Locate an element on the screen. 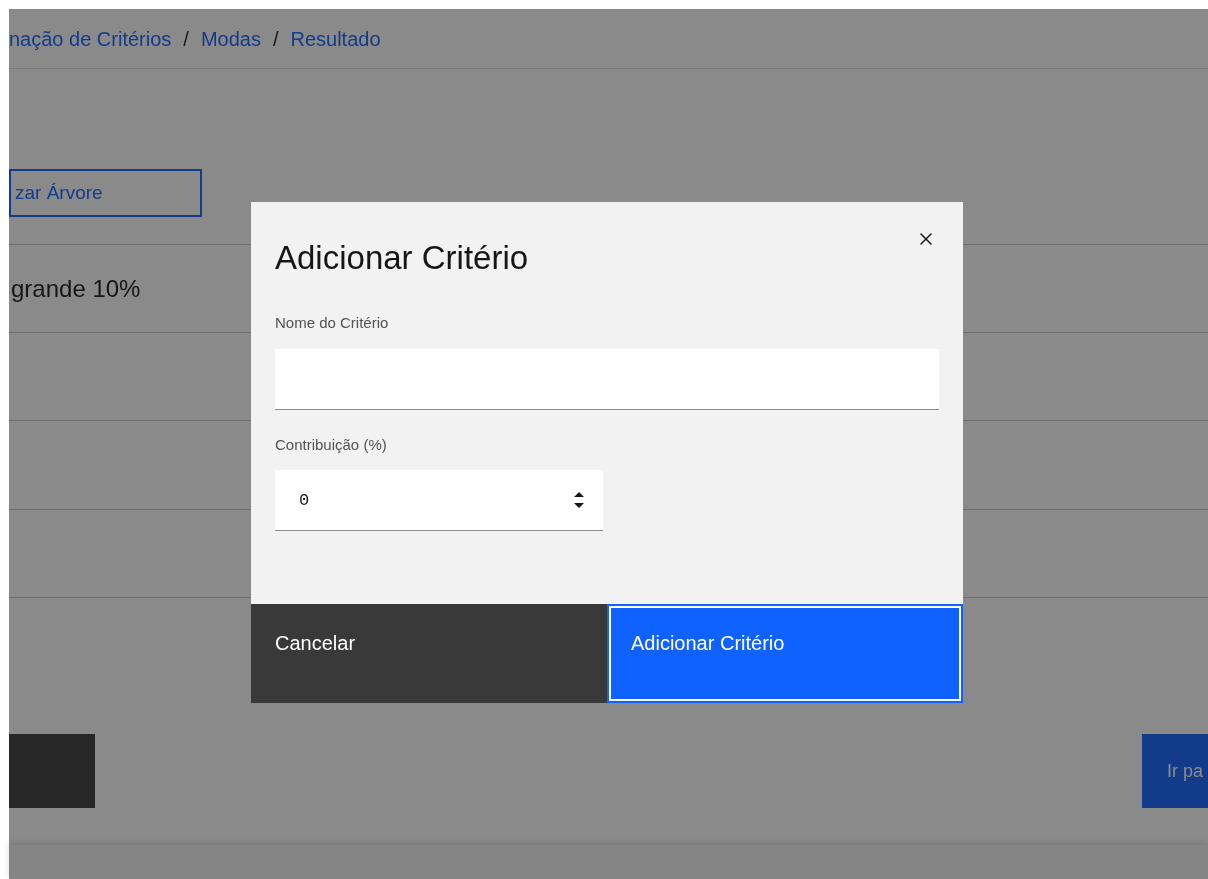 Image resolution: width=1208 pixels, height=879 pixels. add-criterion-button: Adicionar Critério is located at coordinates (785, 653).